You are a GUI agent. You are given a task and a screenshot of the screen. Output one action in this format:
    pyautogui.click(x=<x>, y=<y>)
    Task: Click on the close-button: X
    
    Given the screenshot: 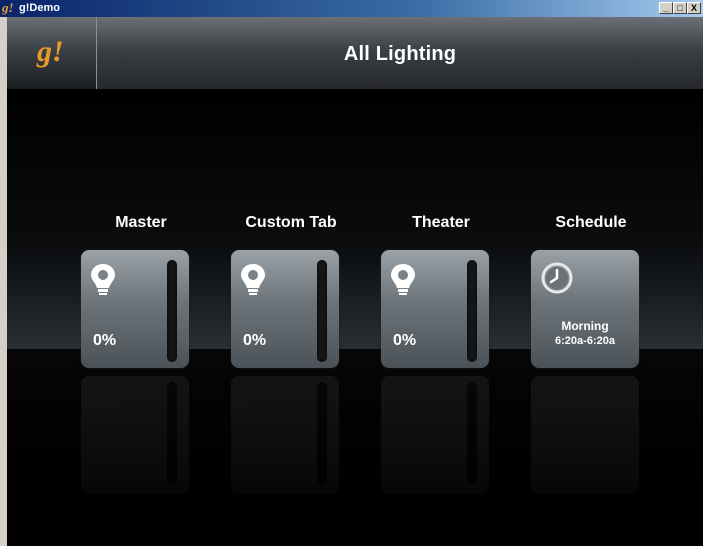 What is the action you would take?
    pyautogui.click(x=694, y=8)
    